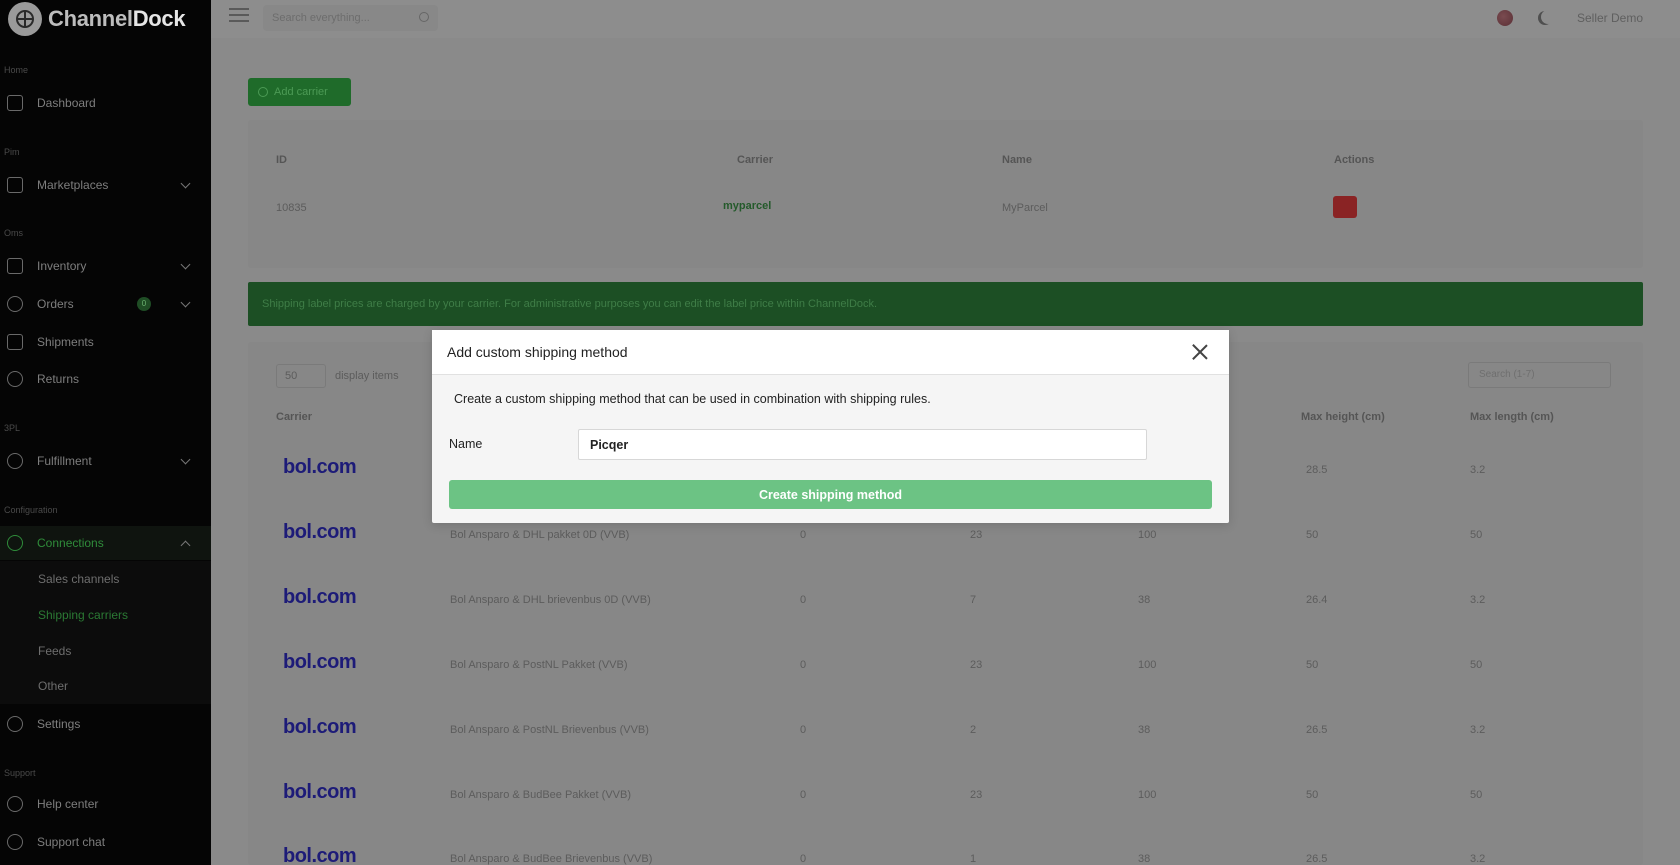 The width and height of the screenshot is (1680, 865). I want to click on language-flag-icon, so click(1505, 18).